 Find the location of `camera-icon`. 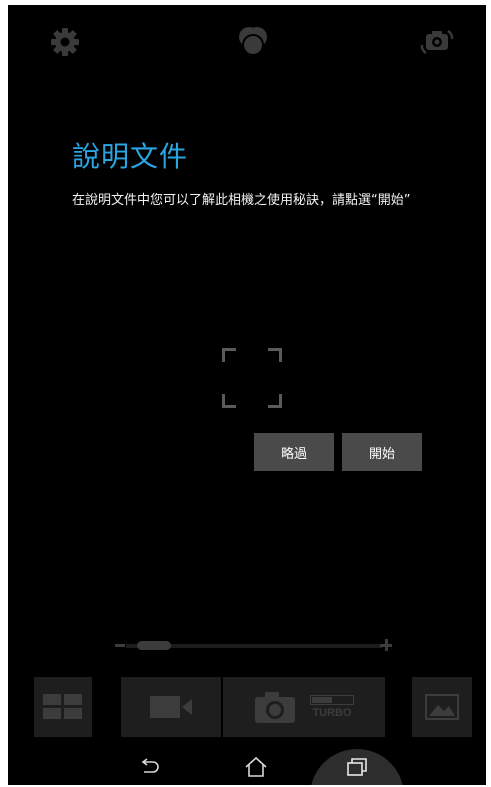

camera-icon is located at coordinates (275, 707).